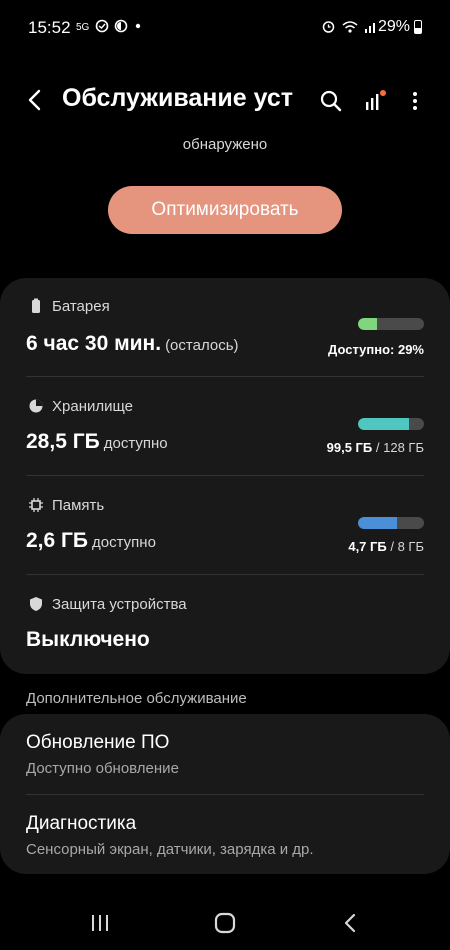 The image size is (450, 950). Describe the element at coordinates (178, 98) in the screenshot. I see `page-title: Обслуживание уст` at that location.